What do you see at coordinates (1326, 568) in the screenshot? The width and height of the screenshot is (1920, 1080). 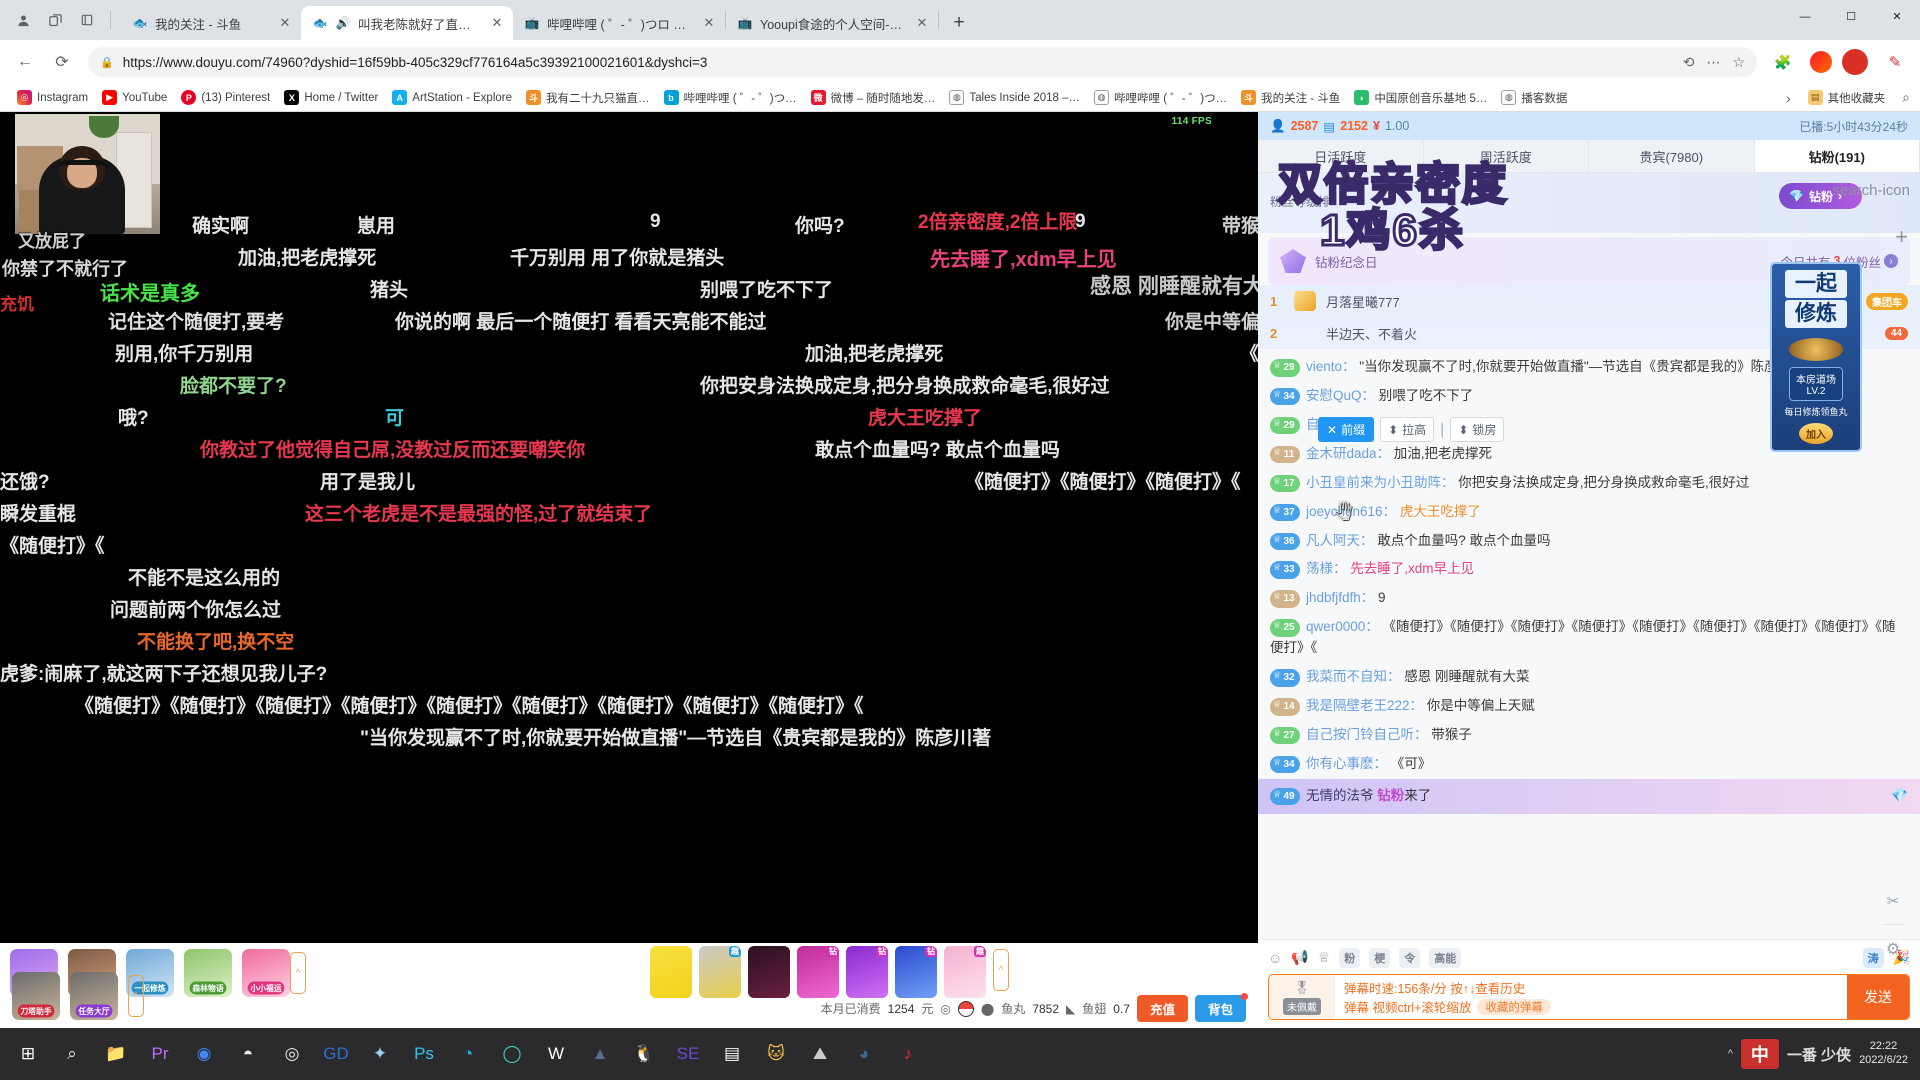 I see `chat-username: 荡様：` at bounding box center [1326, 568].